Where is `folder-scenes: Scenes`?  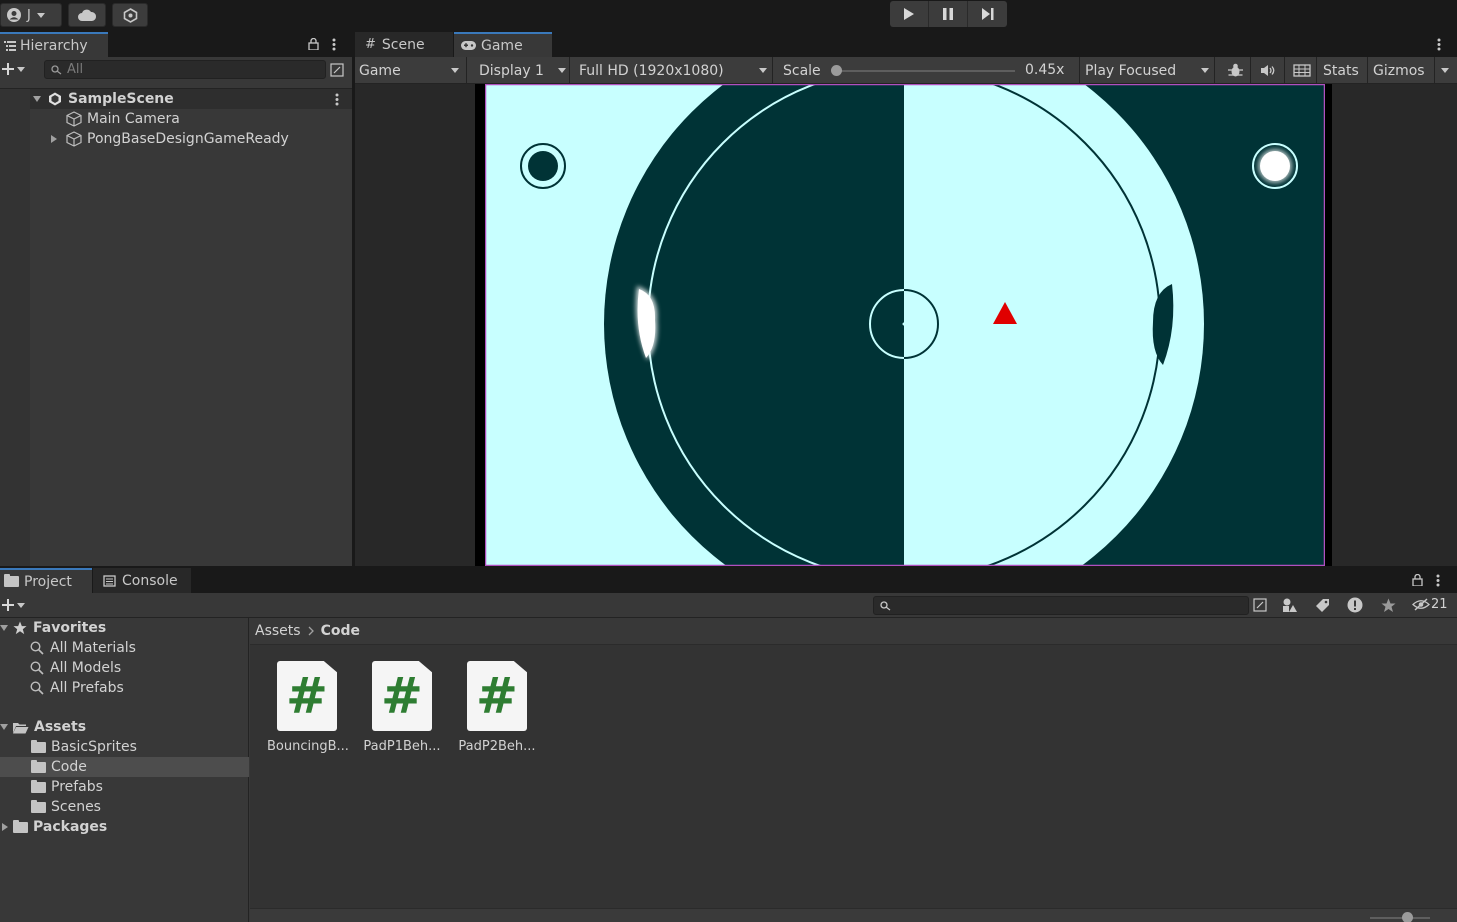 folder-scenes: Scenes is located at coordinates (124, 807).